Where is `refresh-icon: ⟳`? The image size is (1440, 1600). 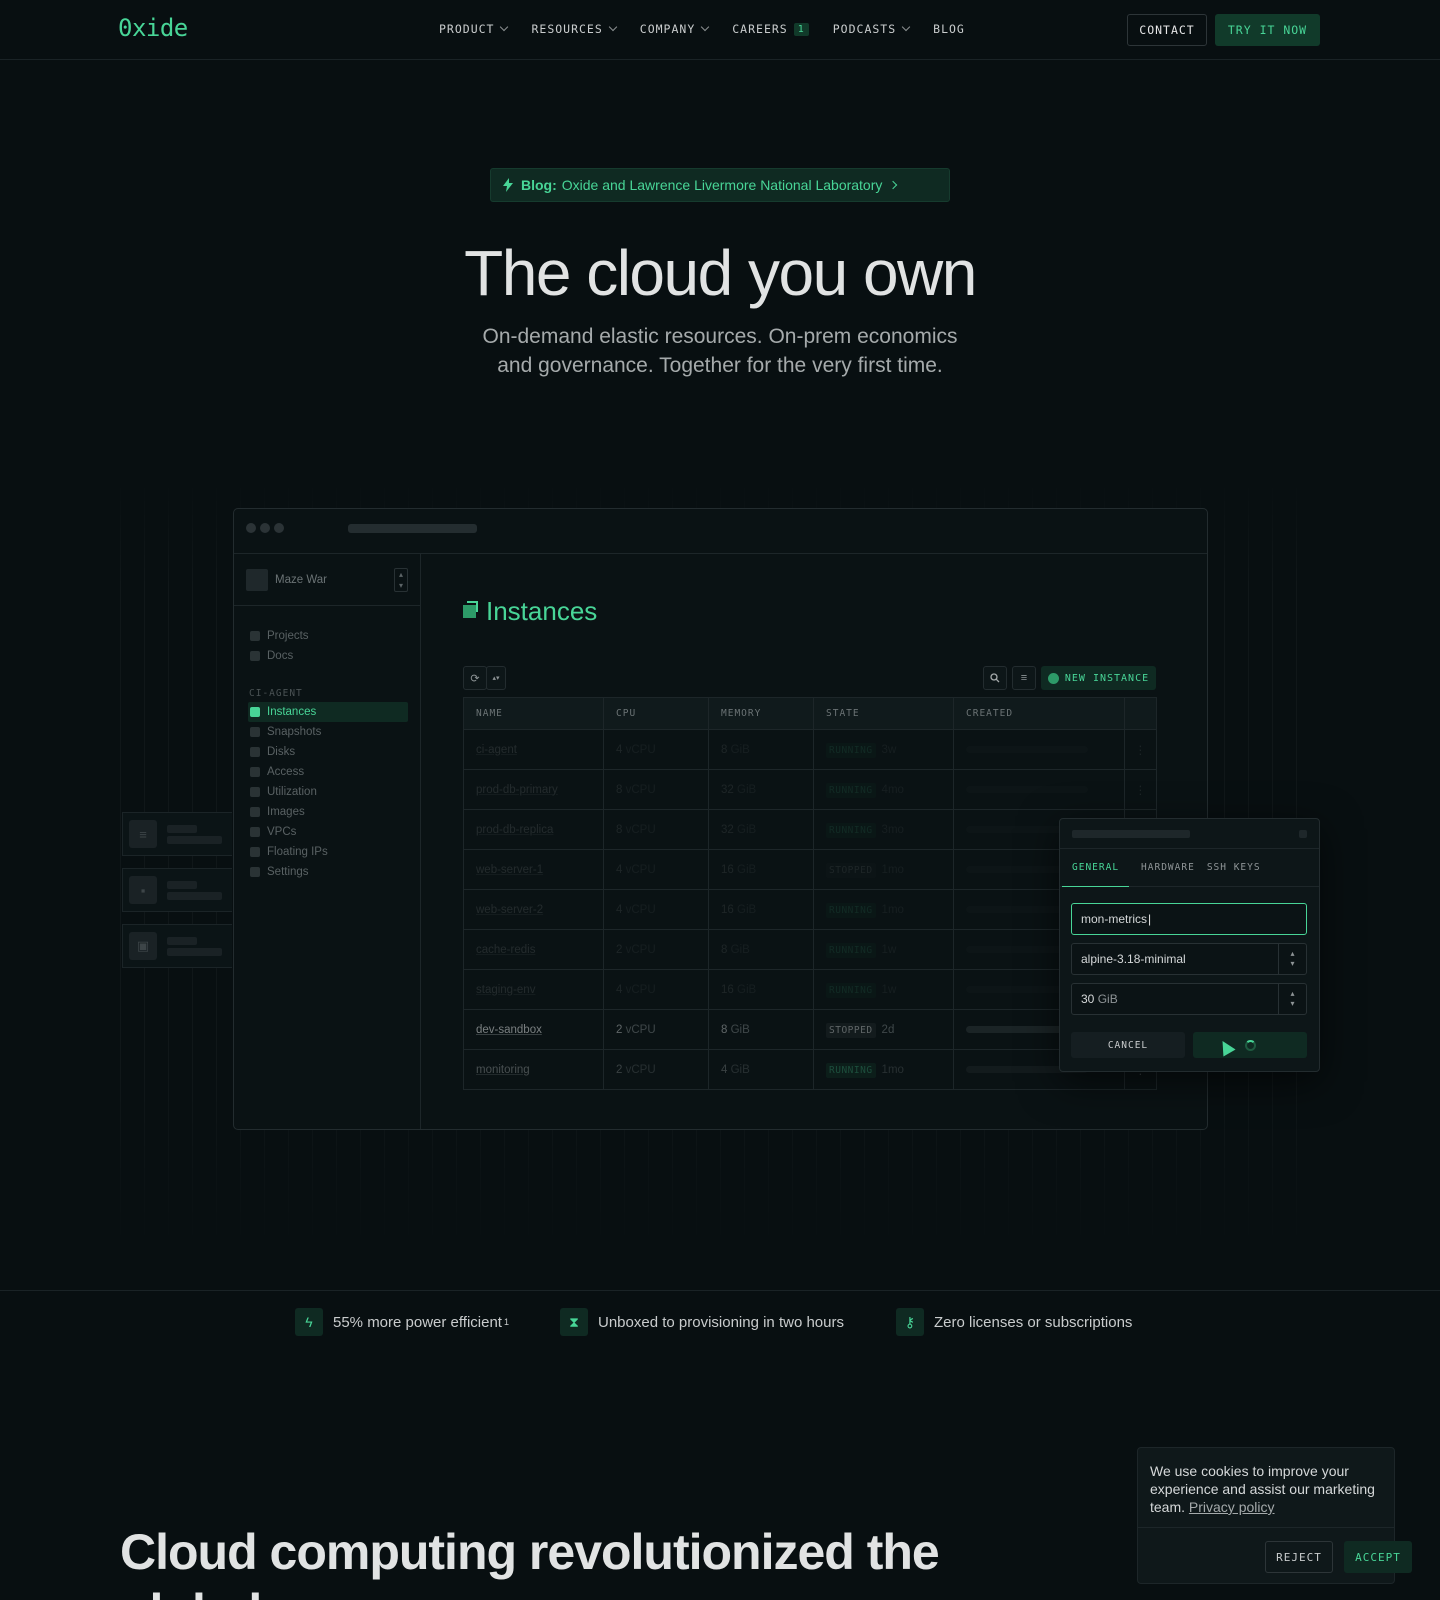 refresh-icon: ⟳ is located at coordinates (475, 678).